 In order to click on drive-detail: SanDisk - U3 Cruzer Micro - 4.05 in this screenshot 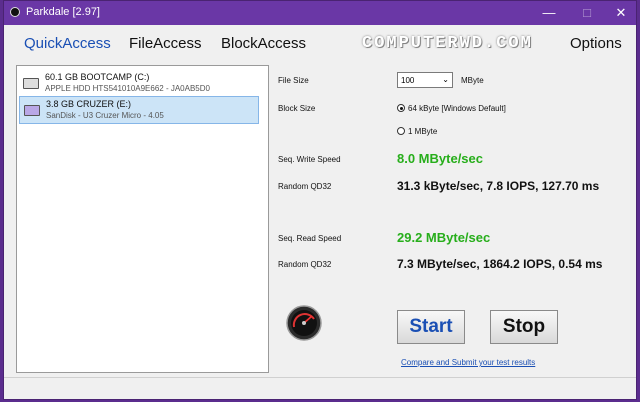, I will do `click(105, 115)`.